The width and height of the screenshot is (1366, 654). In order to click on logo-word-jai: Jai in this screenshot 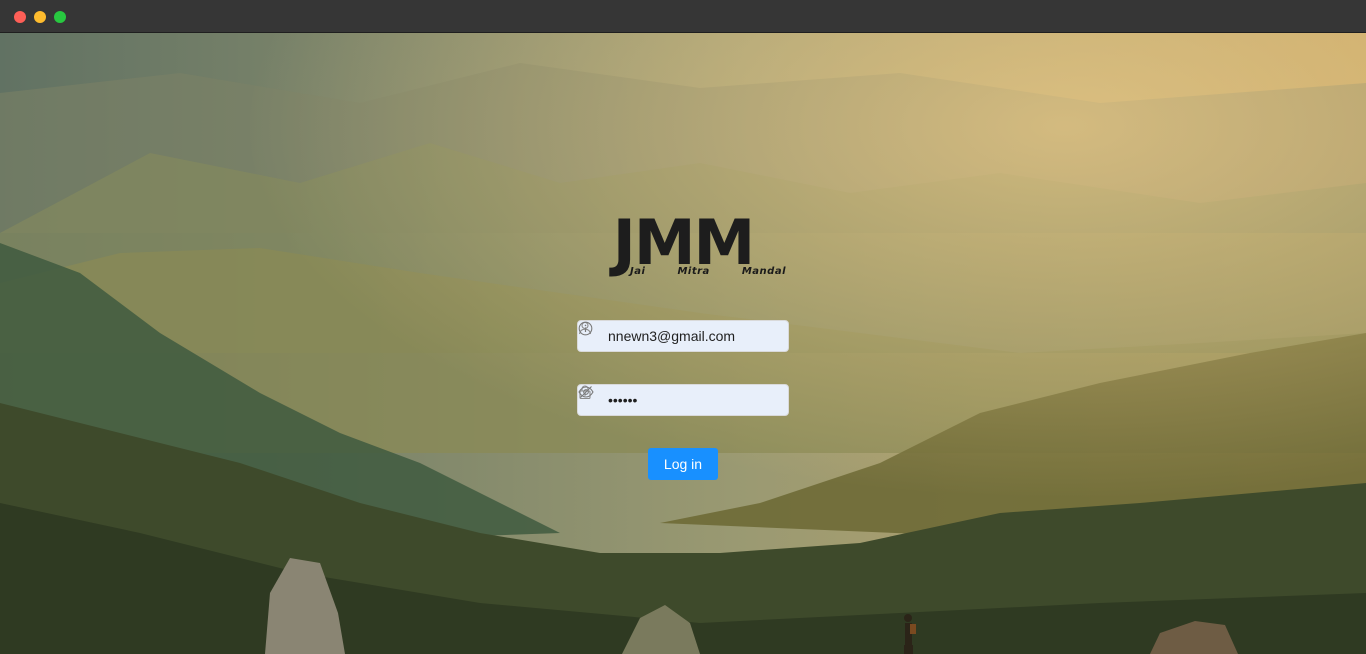, I will do `click(638, 271)`.